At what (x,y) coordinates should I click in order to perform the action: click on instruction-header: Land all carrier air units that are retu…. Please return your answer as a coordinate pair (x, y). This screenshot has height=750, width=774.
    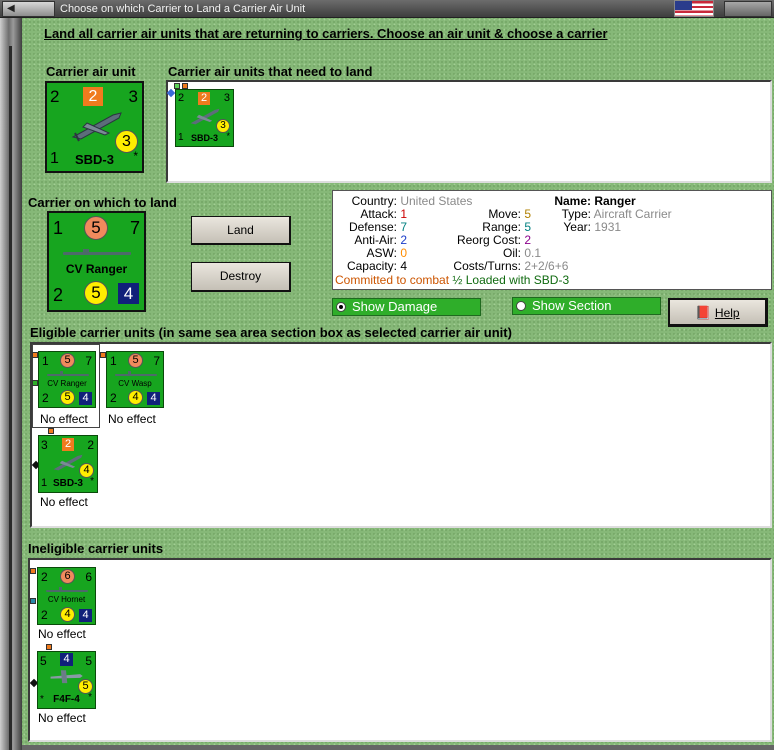
    Looking at the image, I should click on (326, 33).